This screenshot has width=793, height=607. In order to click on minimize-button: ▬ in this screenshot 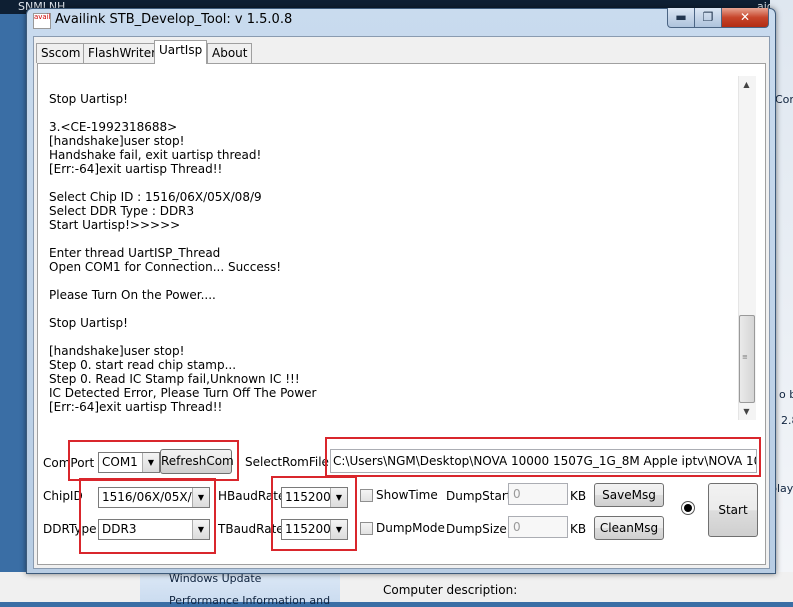, I will do `click(681, 18)`.